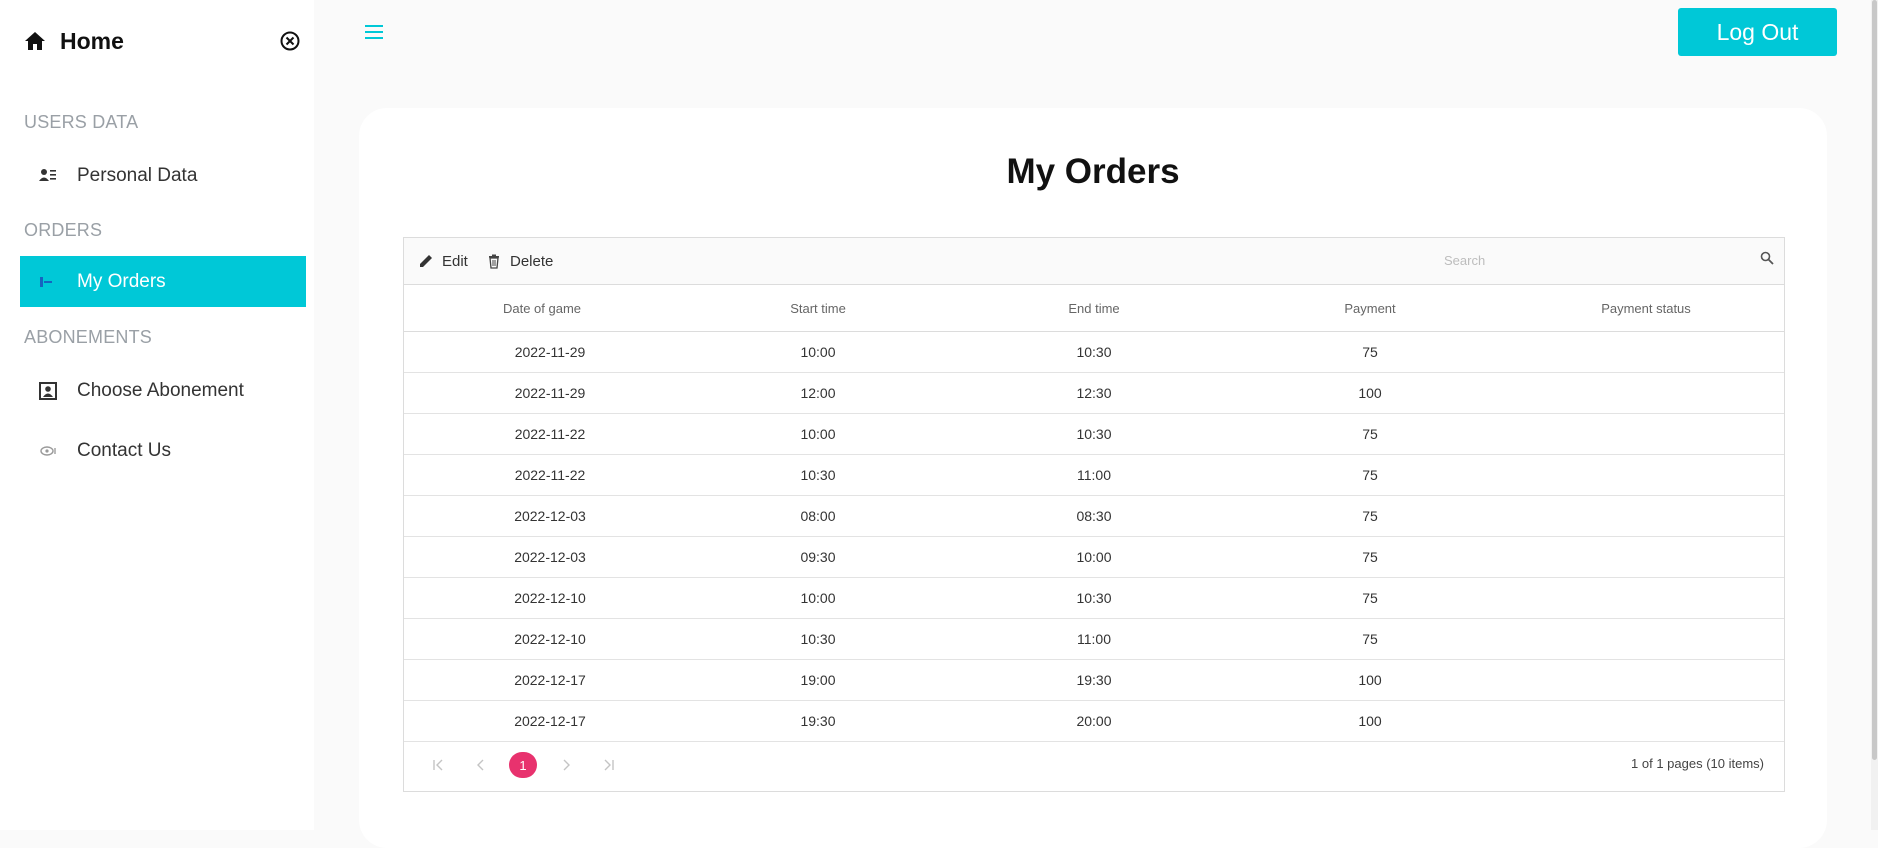  What do you see at coordinates (609, 765) in the screenshot?
I see `last-page-icon` at bounding box center [609, 765].